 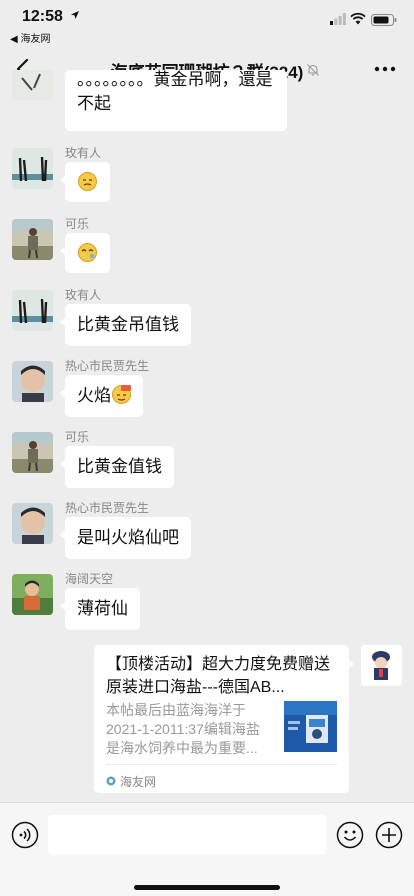 What do you see at coordinates (176, 100) in the screenshot?
I see `message-bubble: 。。。。。。。。黄金吊啊，還是 不起` at bounding box center [176, 100].